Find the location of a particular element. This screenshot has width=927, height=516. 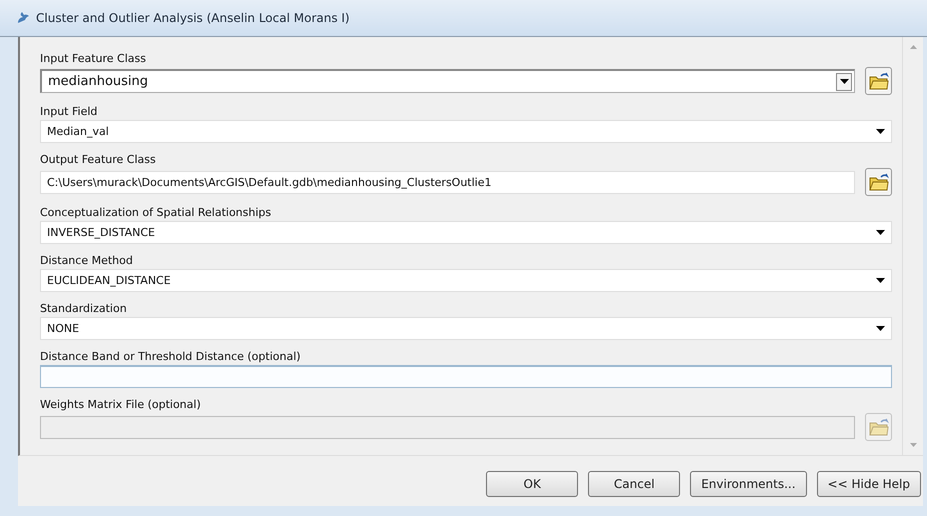

field-label: Output Feature Class is located at coordinates (98, 159).